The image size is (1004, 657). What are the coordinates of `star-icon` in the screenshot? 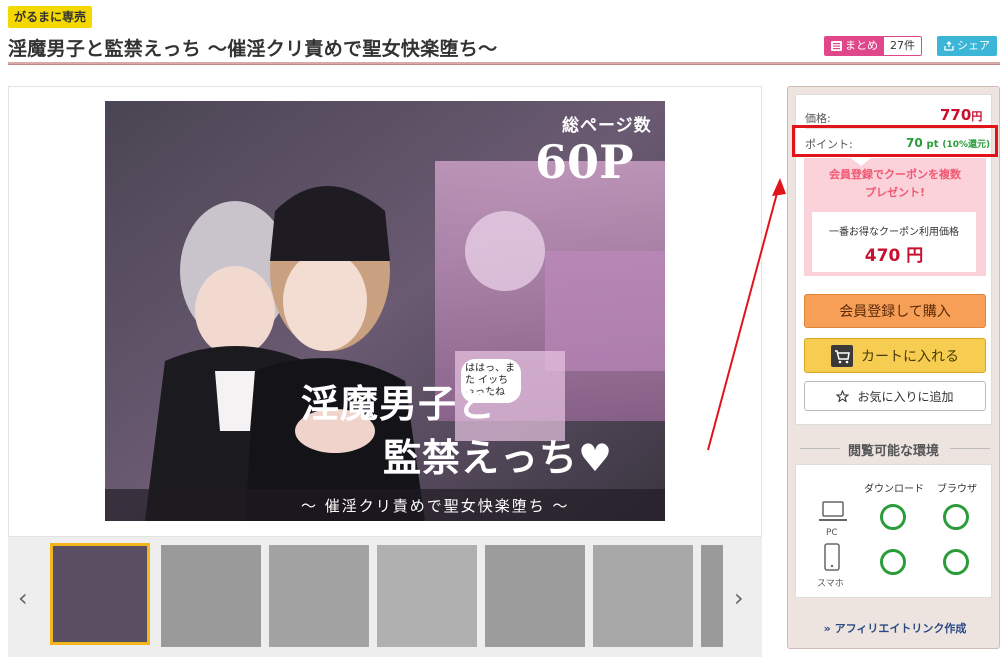 It's located at (843, 396).